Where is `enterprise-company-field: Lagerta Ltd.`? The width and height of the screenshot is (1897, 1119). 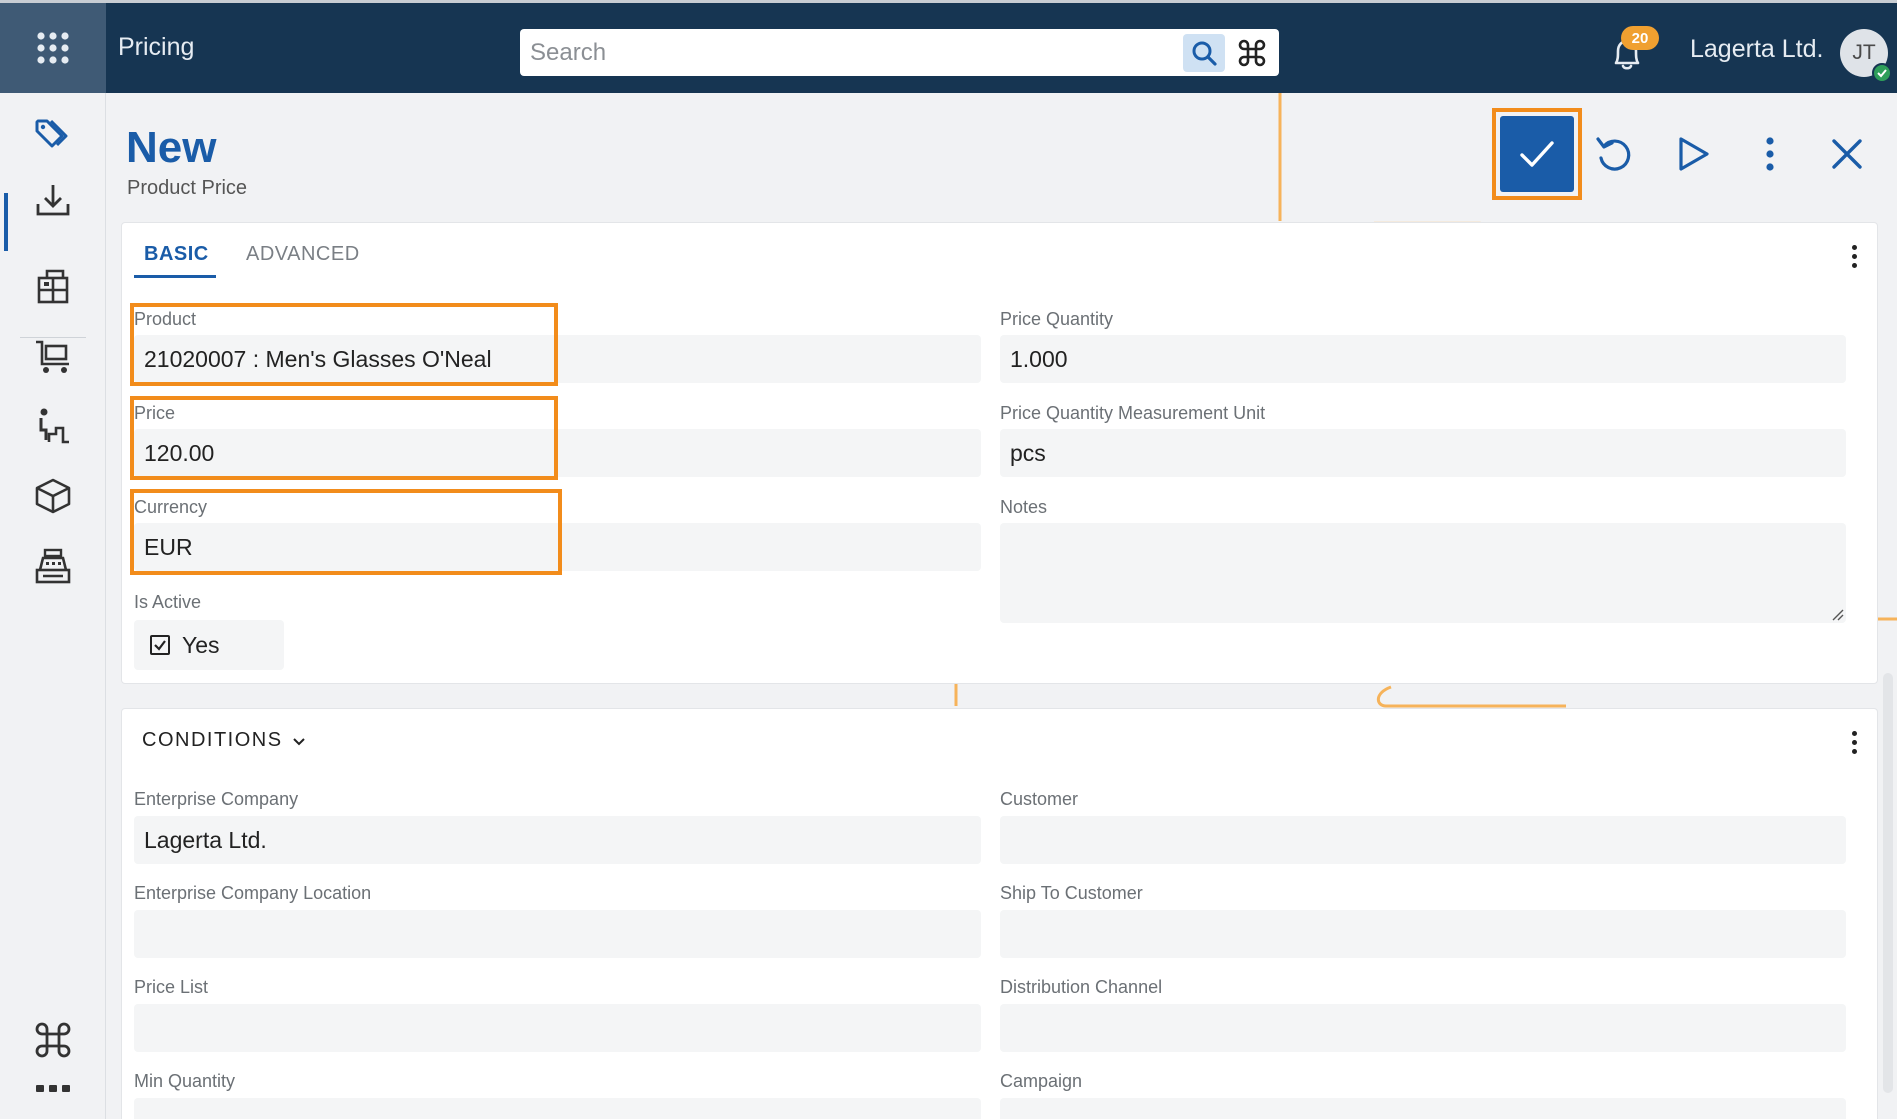 enterprise-company-field: Lagerta Ltd. is located at coordinates (557, 840).